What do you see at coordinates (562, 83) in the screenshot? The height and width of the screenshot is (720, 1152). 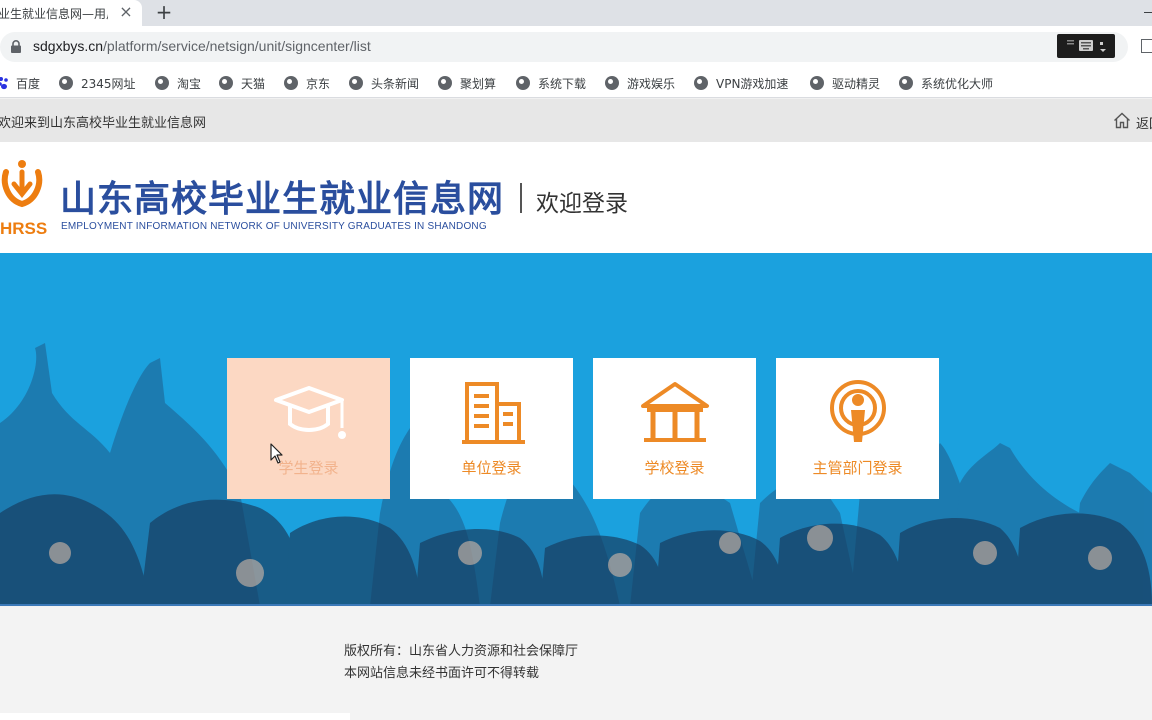 I see `bookmark-label: 系统下载` at bounding box center [562, 83].